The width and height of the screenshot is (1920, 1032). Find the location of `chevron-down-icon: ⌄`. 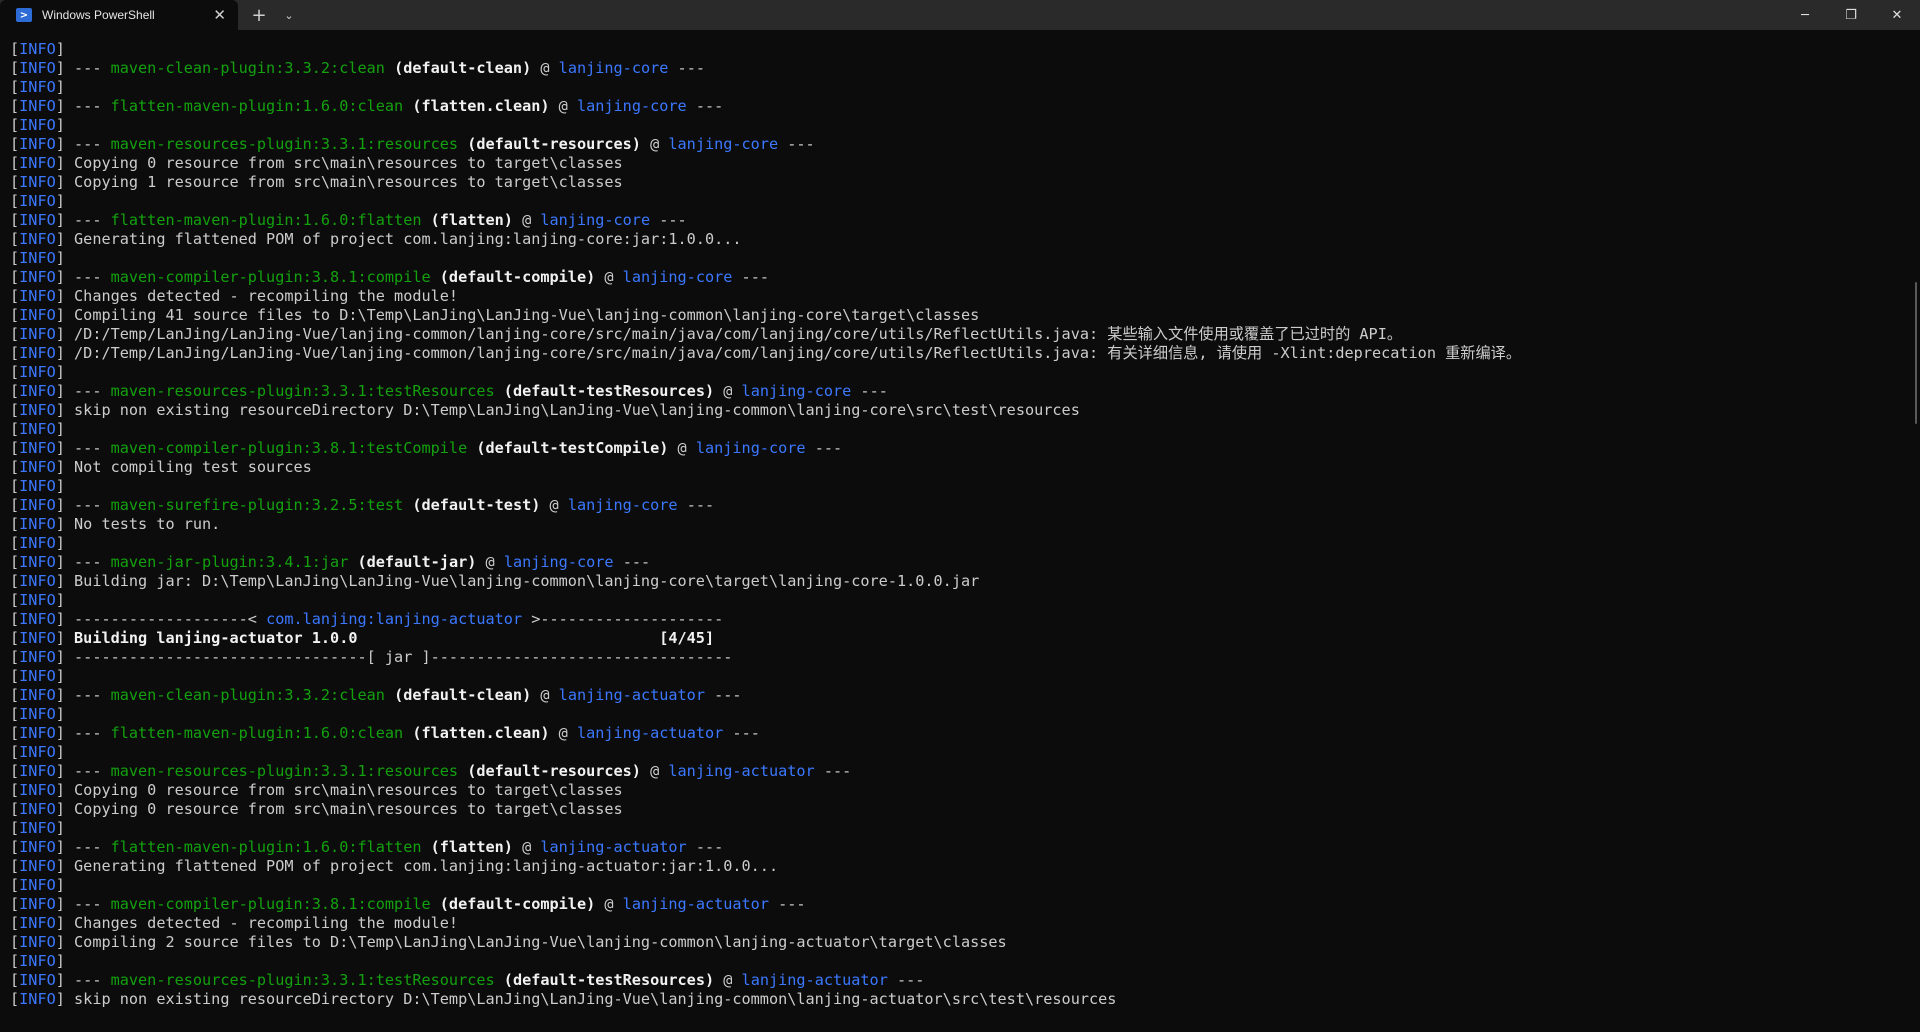

chevron-down-icon: ⌄ is located at coordinates (289, 15).